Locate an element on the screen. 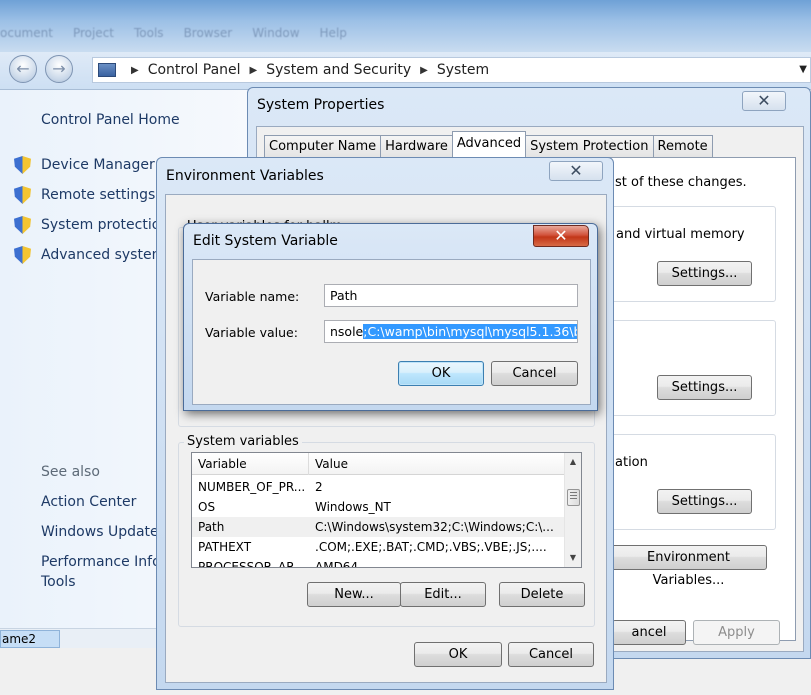  system-properties-apply-button: Apply is located at coordinates (736, 632).